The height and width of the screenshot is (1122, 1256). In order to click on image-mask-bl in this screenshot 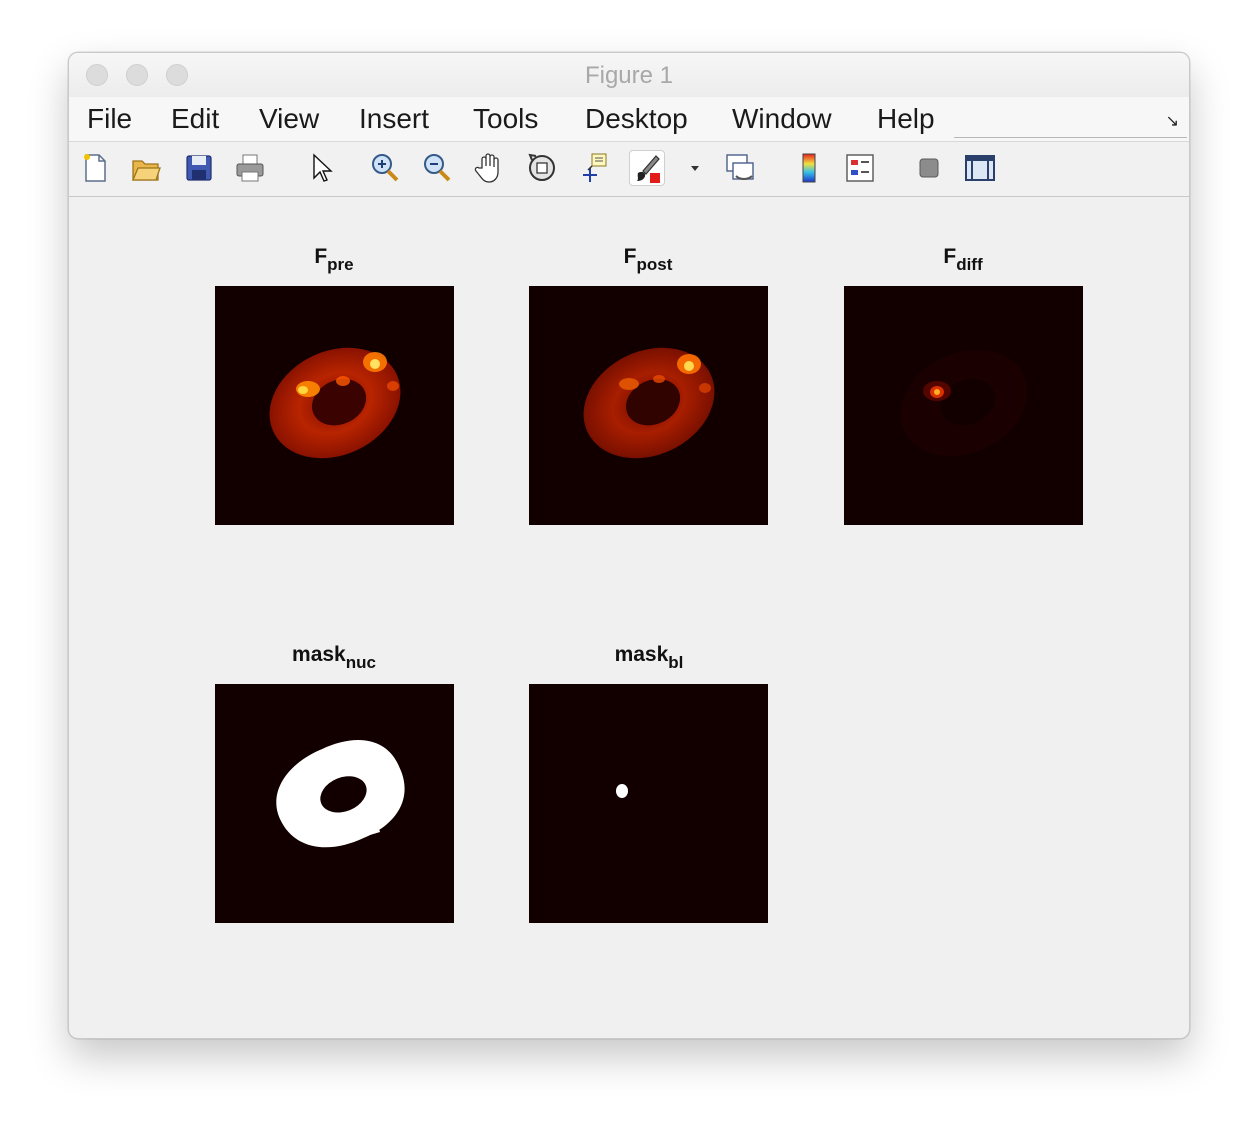, I will do `click(648, 803)`.